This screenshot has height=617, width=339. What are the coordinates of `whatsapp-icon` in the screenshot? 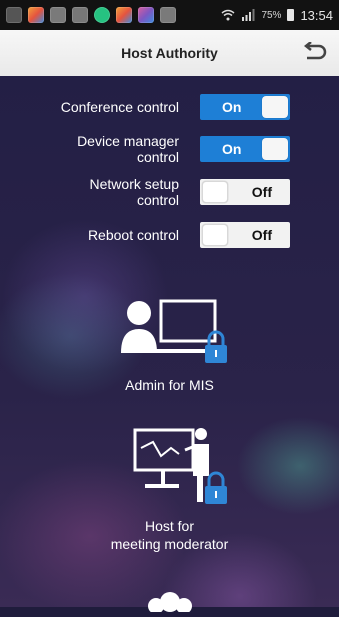 It's located at (102, 15).